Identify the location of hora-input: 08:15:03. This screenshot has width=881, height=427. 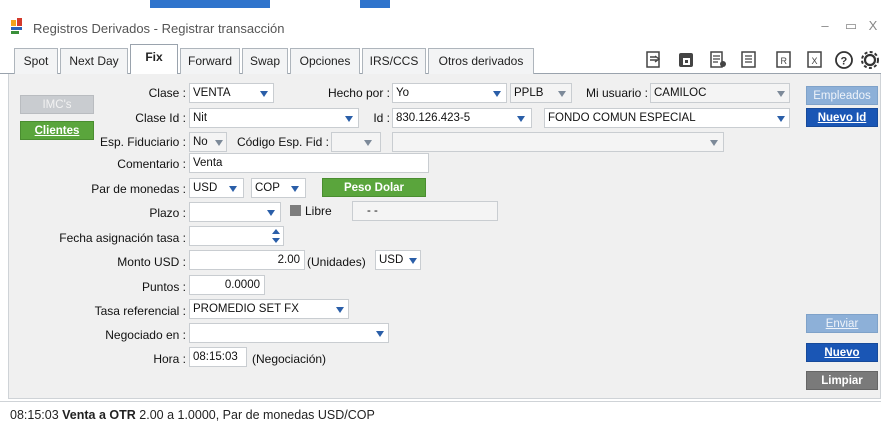
(218, 357).